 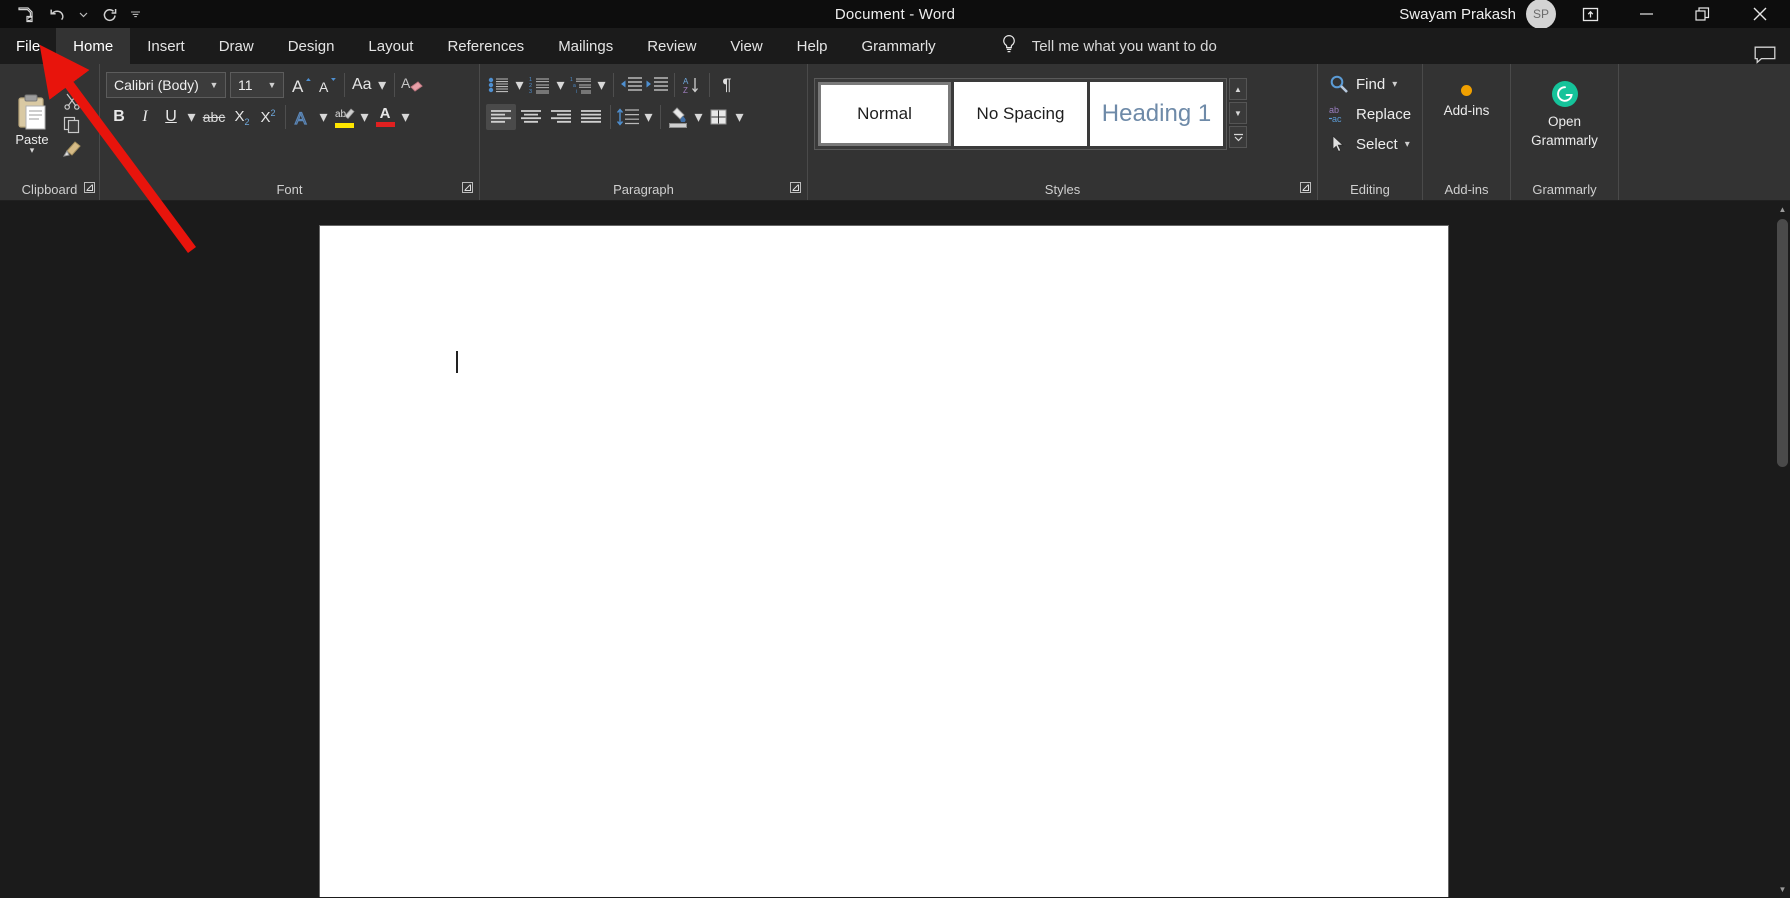 I want to click on save-icon, so click(x=25, y=14).